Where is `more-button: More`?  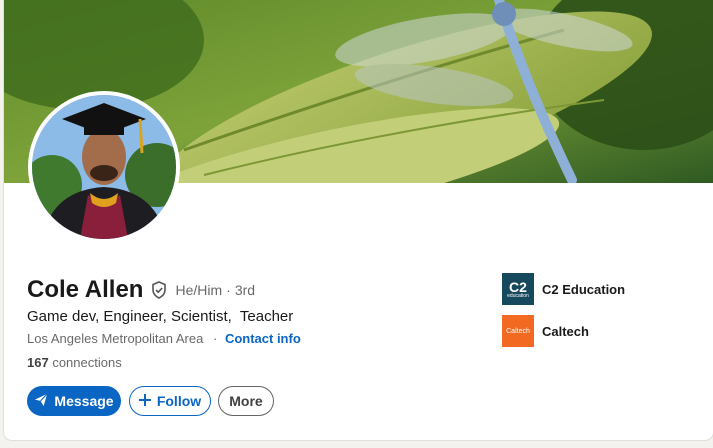
more-button: More is located at coordinates (246, 401).